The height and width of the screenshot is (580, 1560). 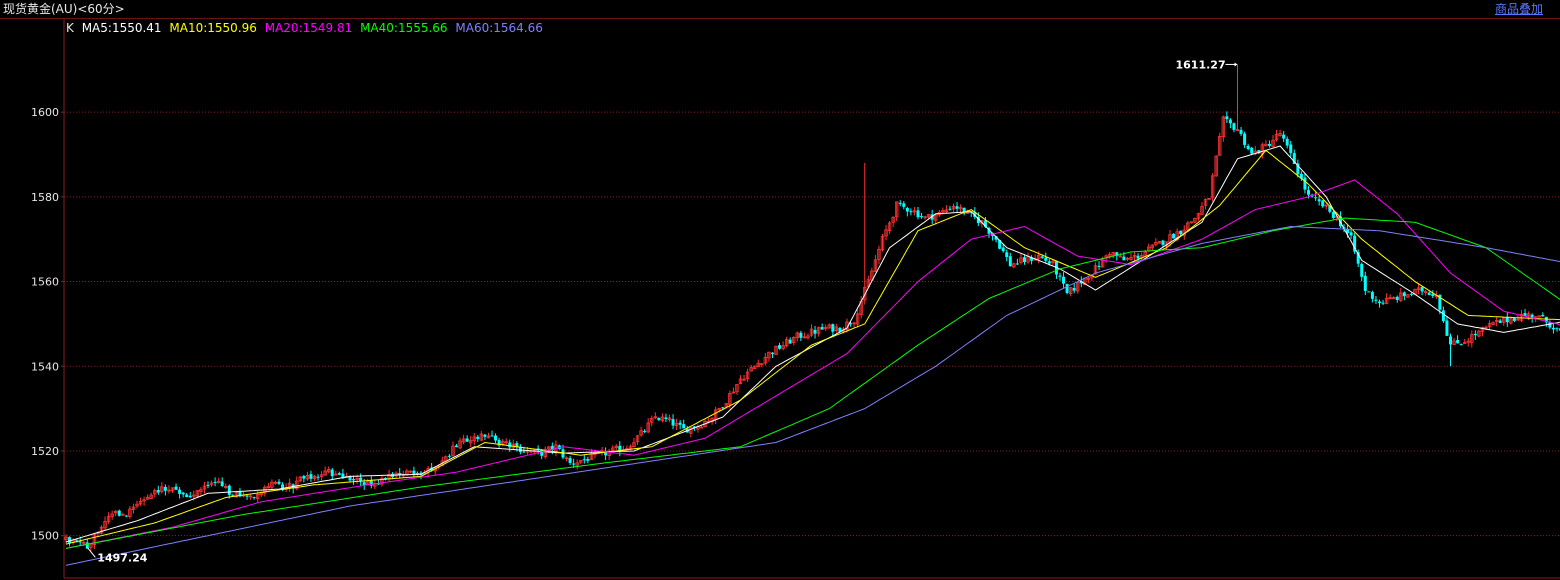 What do you see at coordinates (45, 282) in the screenshot?
I see `y-tick-label: 1560` at bounding box center [45, 282].